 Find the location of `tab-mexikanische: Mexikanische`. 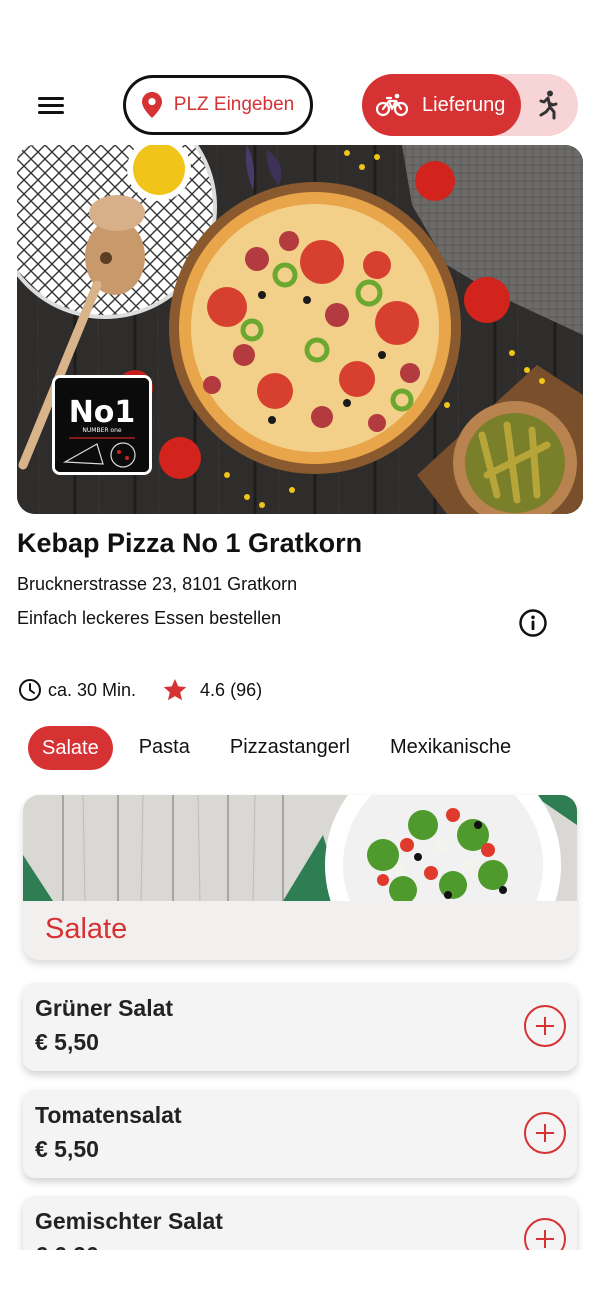

tab-mexikanische: Mexikanische is located at coordinates (450, 747).